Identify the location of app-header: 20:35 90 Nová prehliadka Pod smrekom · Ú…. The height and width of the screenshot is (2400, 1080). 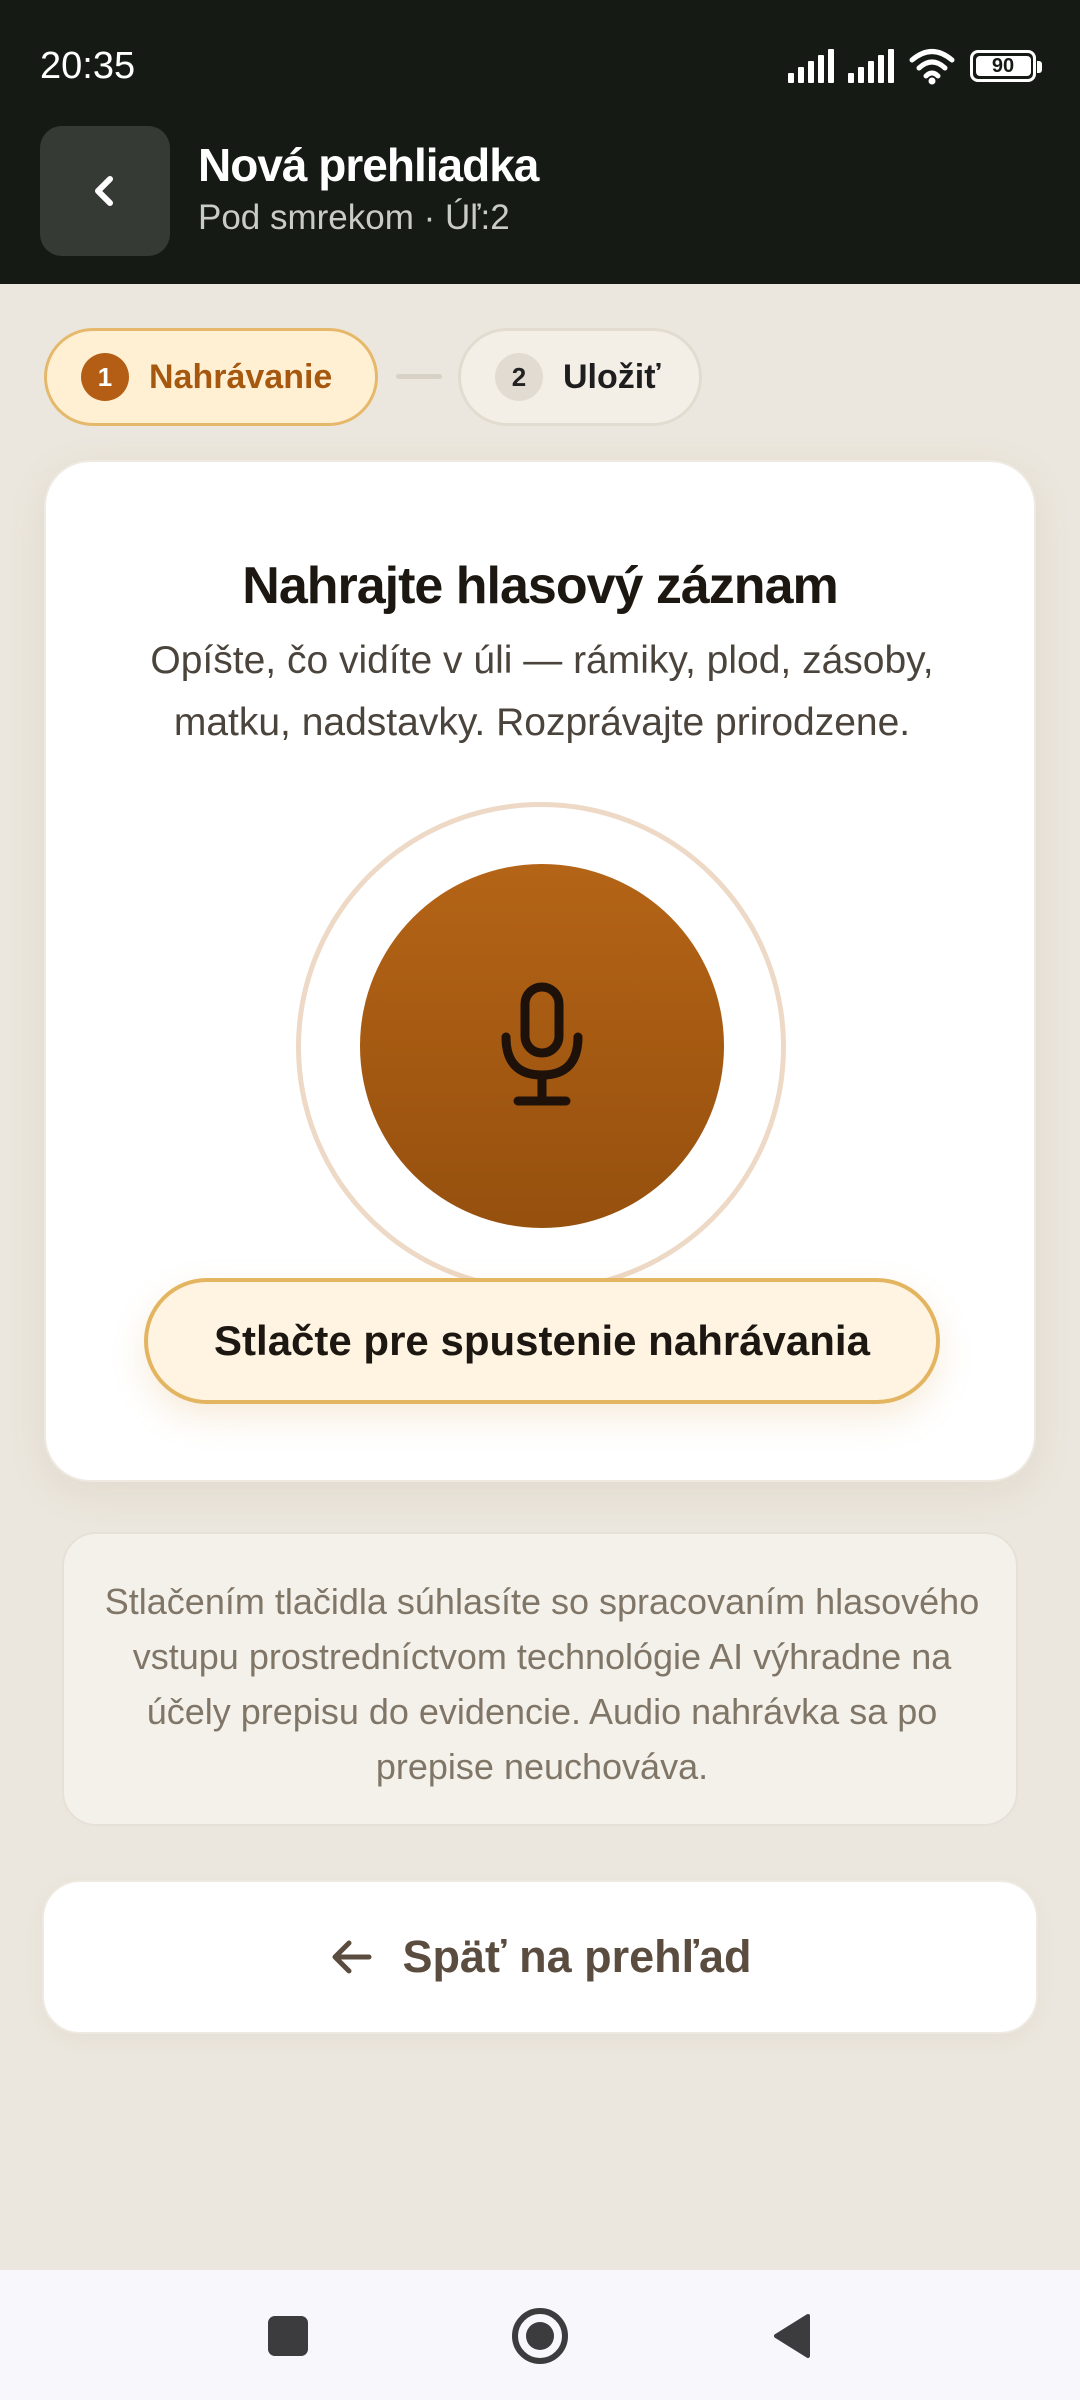
(540, 142).